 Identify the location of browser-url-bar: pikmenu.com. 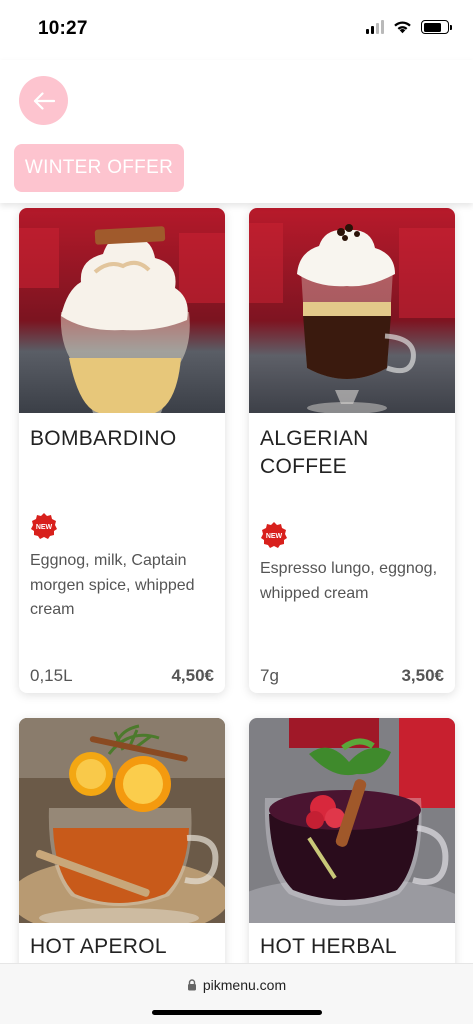
(236, 993).